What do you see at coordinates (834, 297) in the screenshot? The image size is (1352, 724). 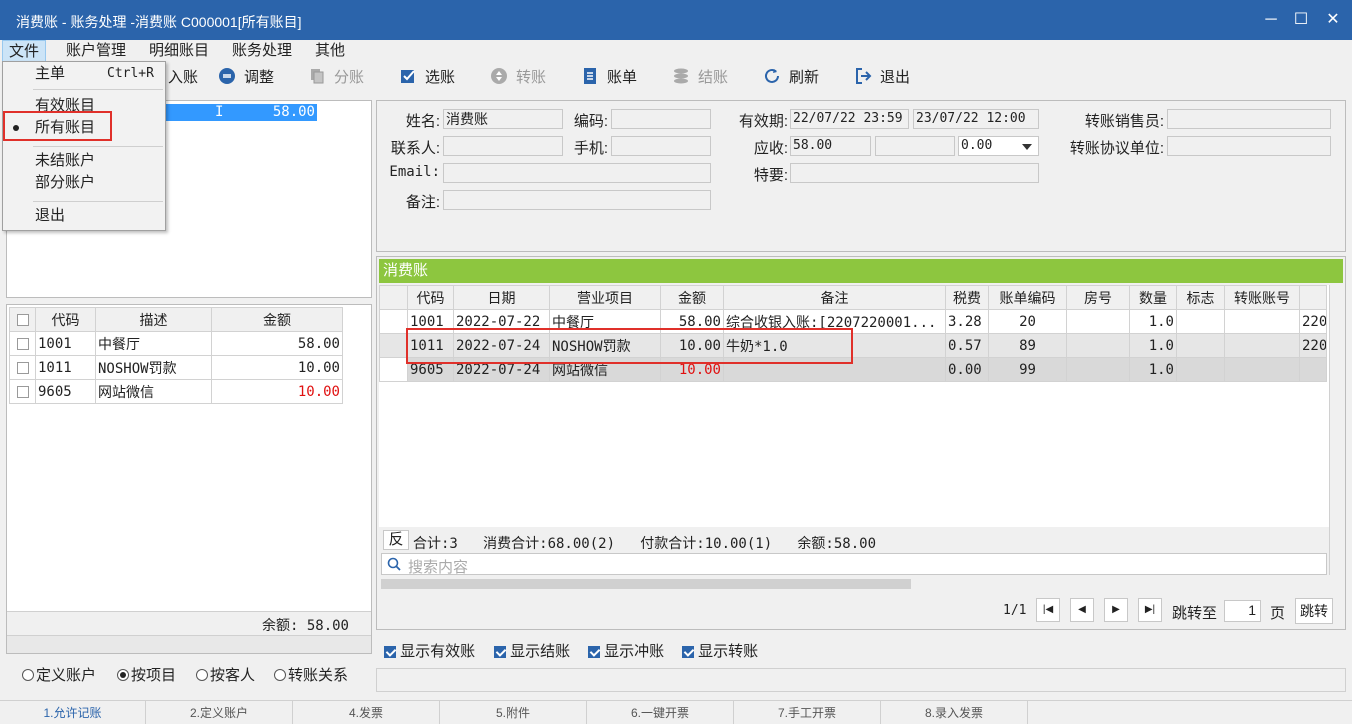 I see `col-header: 备注` at bounding box center [834, 297].